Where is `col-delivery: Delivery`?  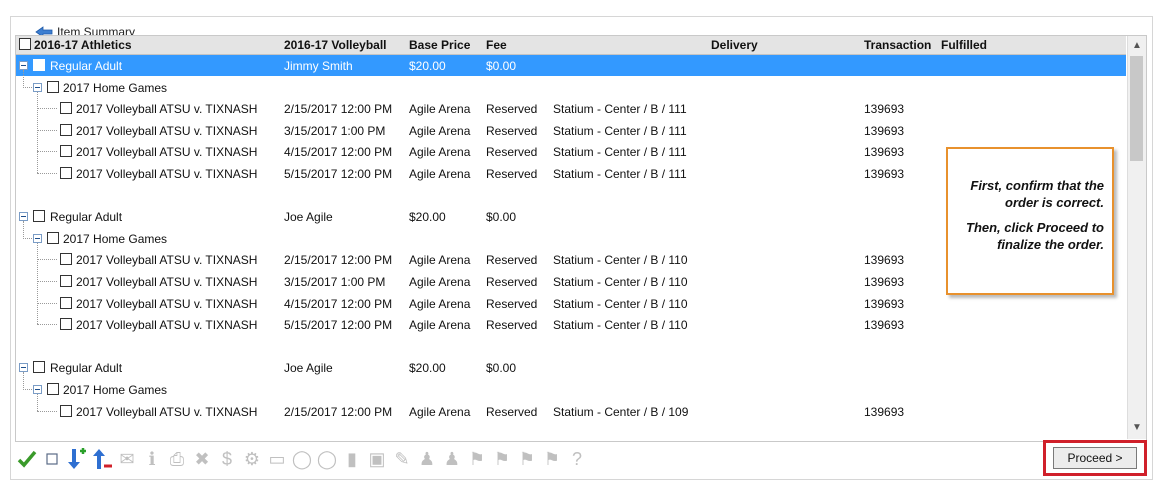
col-delivery: Delivery is located at coordinates (734, 45).